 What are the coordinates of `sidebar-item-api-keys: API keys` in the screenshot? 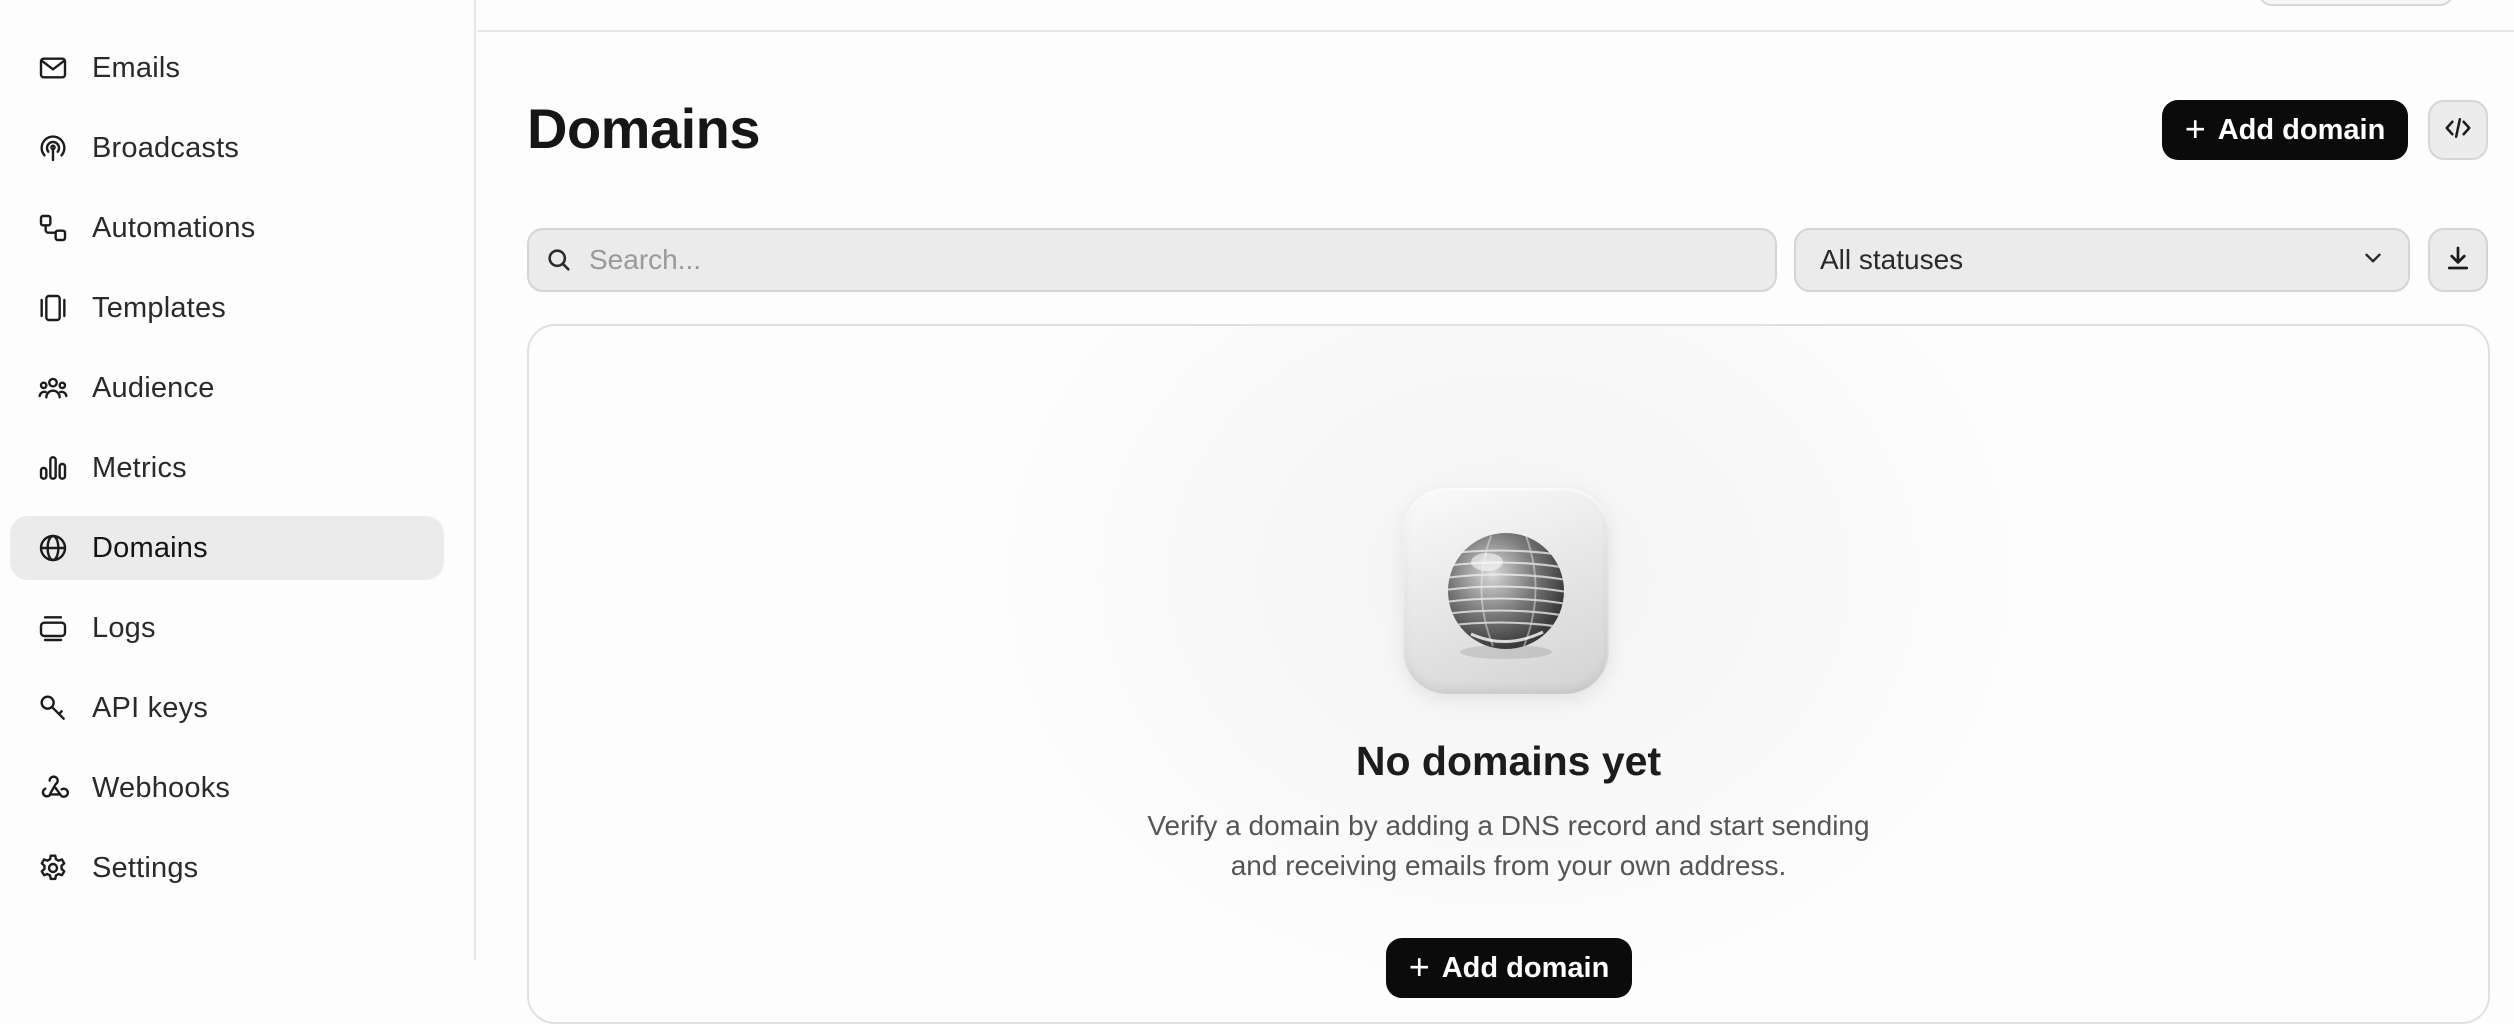 It's located at (227, 708).